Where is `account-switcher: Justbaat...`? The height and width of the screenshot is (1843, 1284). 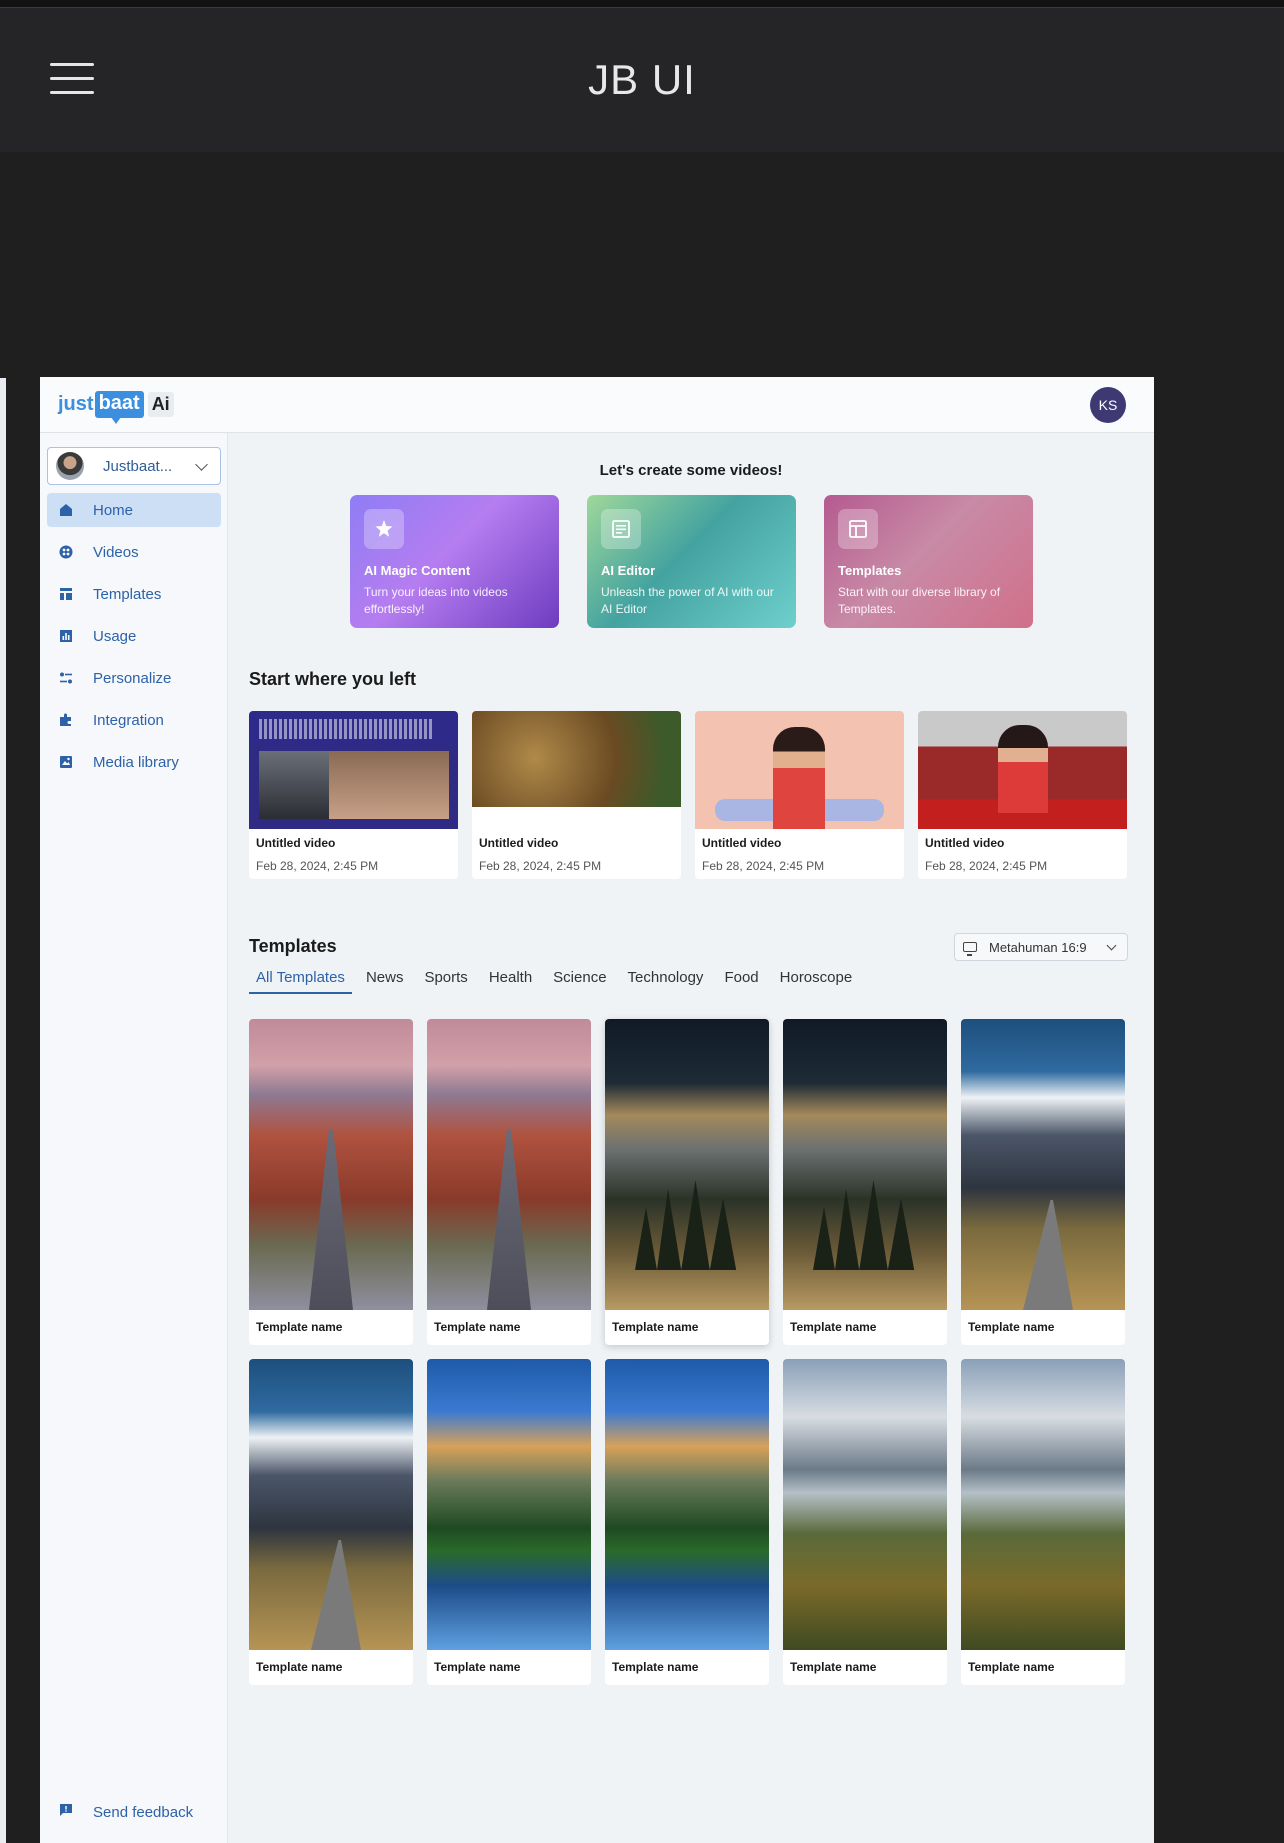 account-switcher: Justbaat... is located at coordinates (134, 466).